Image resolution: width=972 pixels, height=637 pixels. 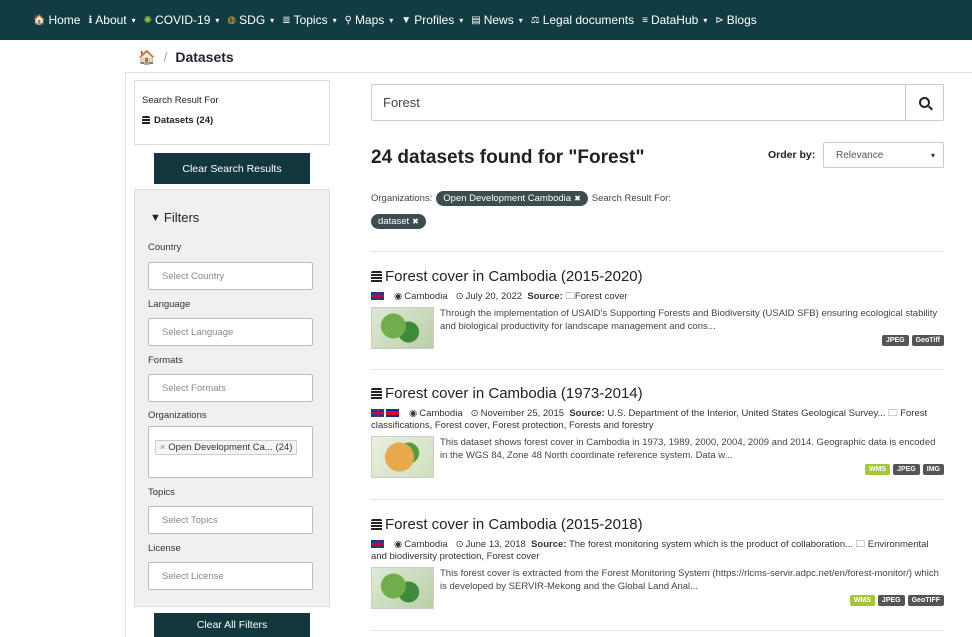 I want to click on organization-chip: × Open Development Ca... (24), so click(x=226, y=447).